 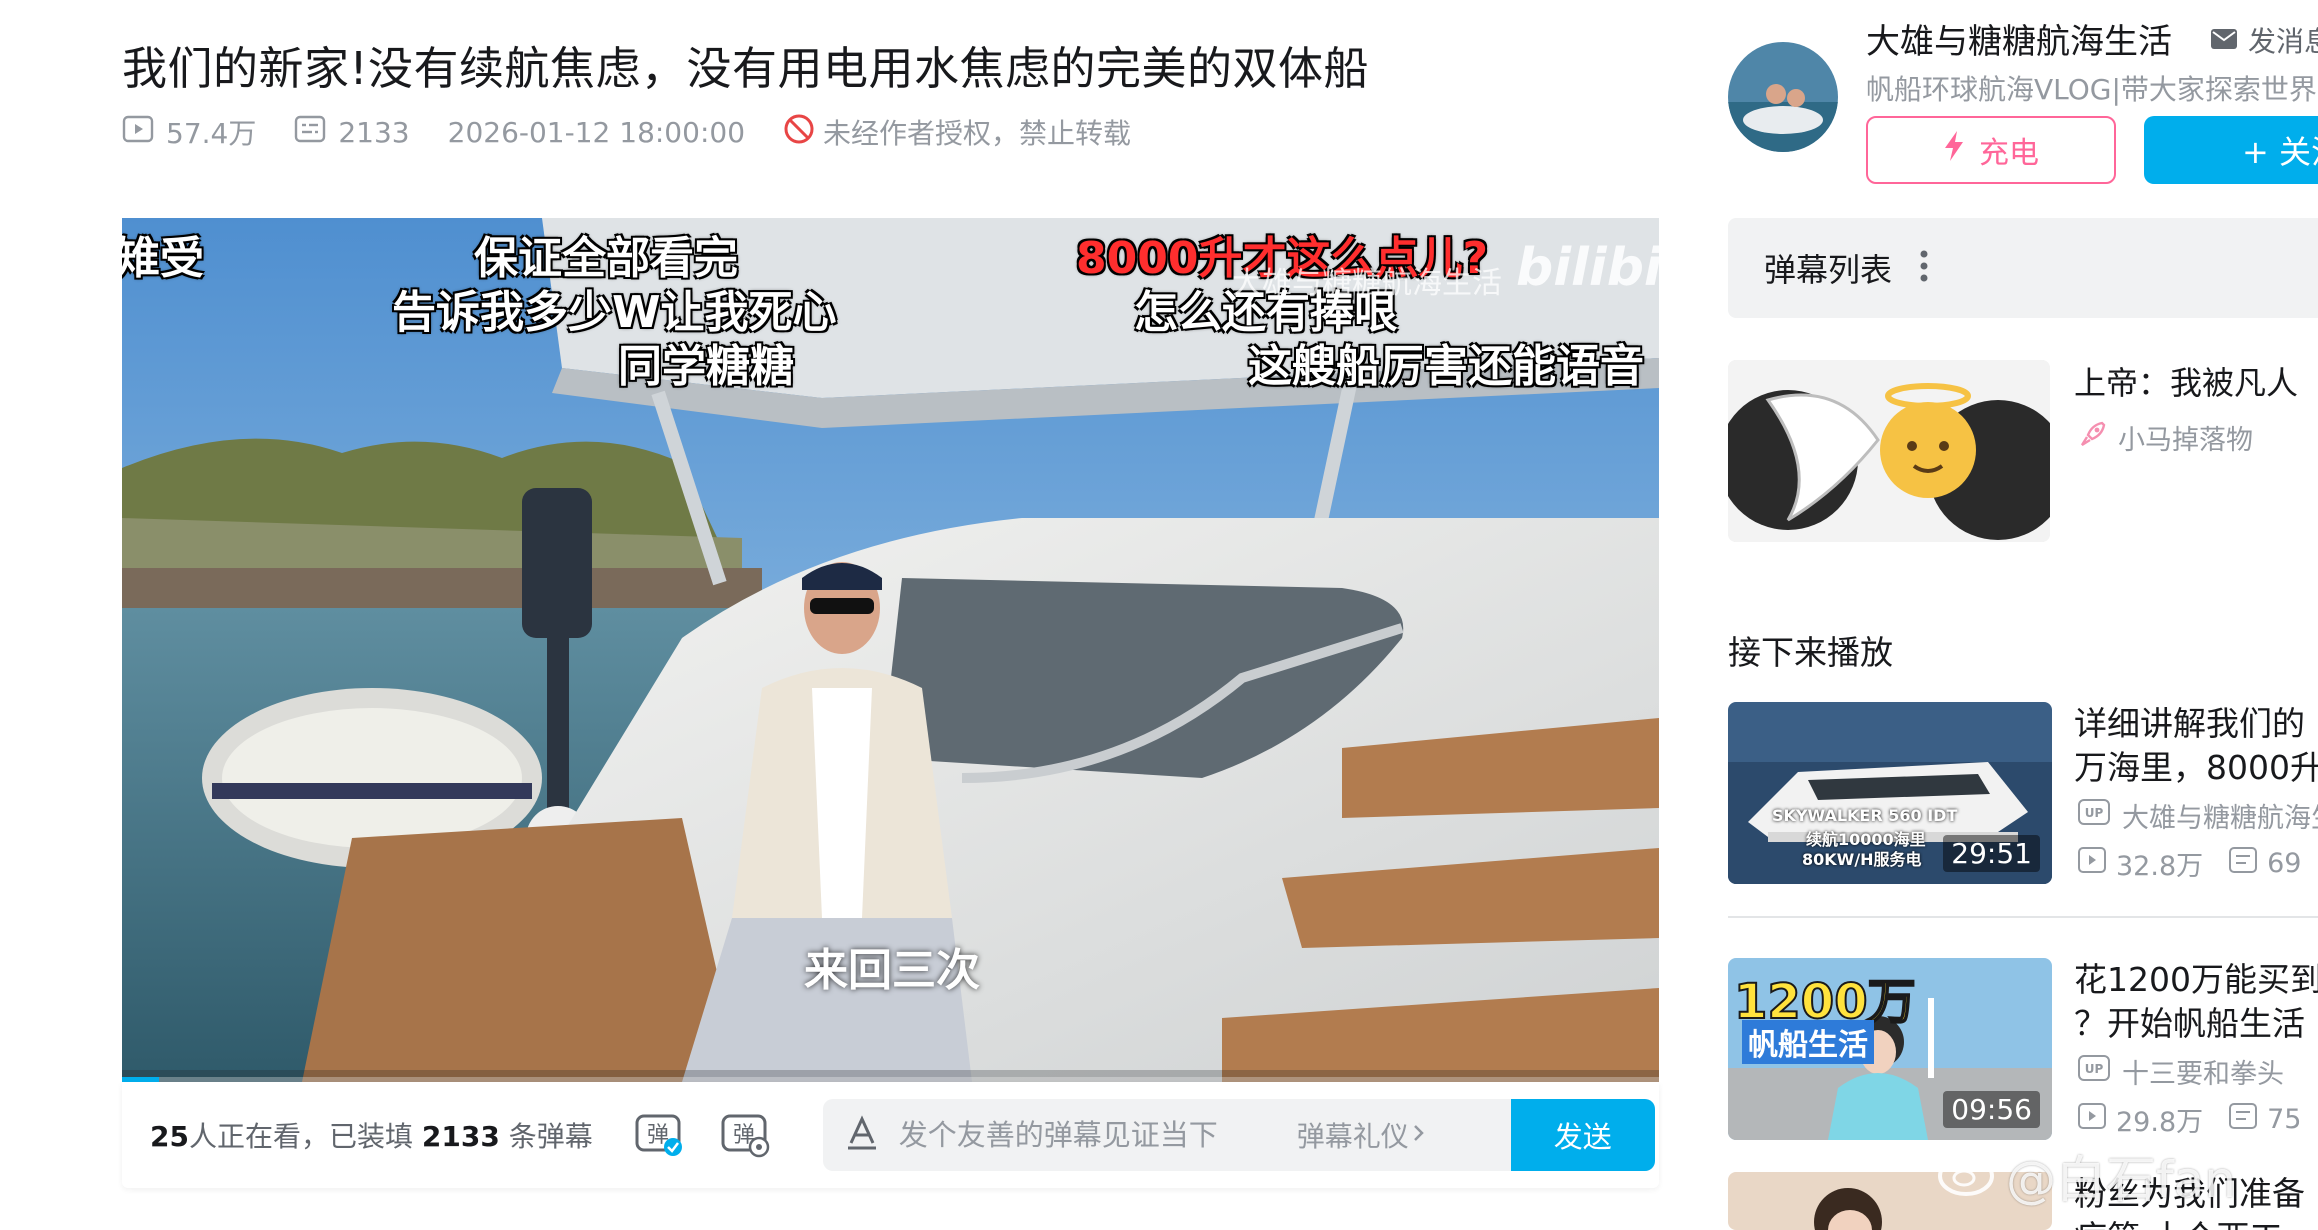 I want to click on up-next-heading: 接下来播放, so click(x=1810, y=652).